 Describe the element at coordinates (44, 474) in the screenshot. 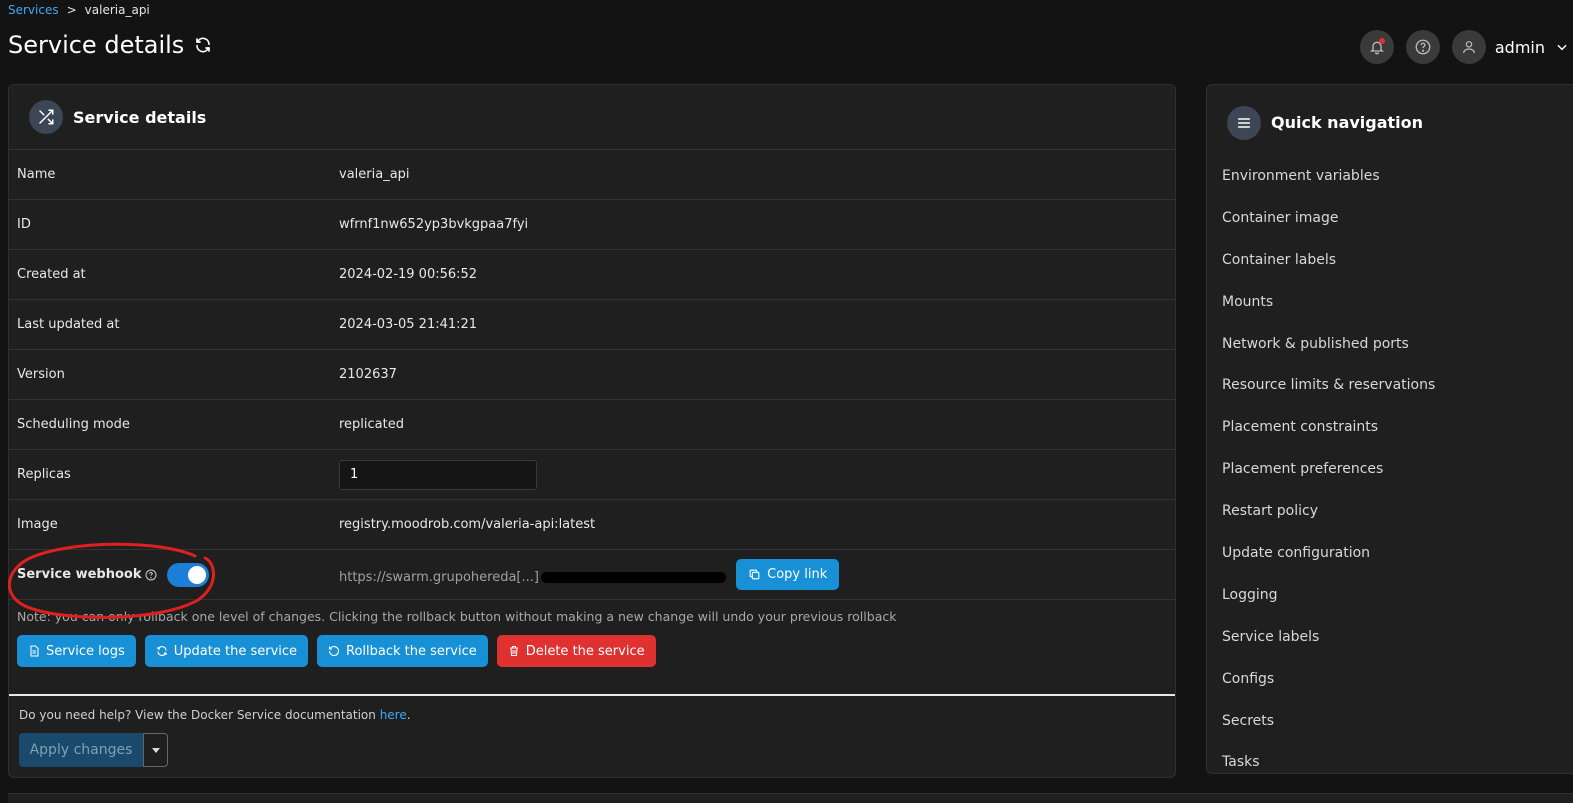

I see `row-label: Replicas` at that location.